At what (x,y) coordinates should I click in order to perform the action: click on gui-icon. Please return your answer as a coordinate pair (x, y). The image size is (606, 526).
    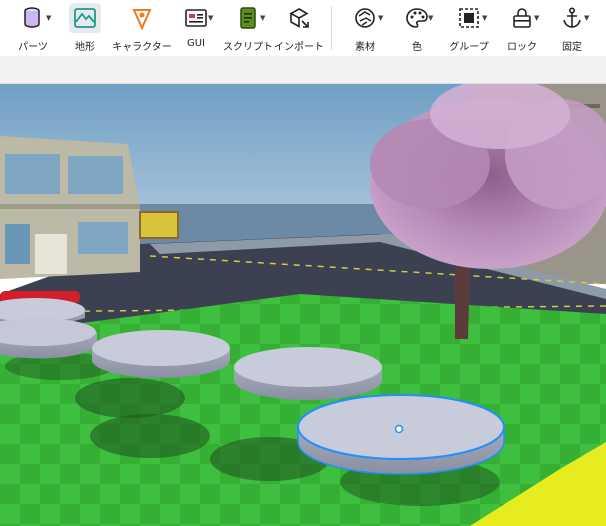
    Looking at the image, I should click on (196, 18).